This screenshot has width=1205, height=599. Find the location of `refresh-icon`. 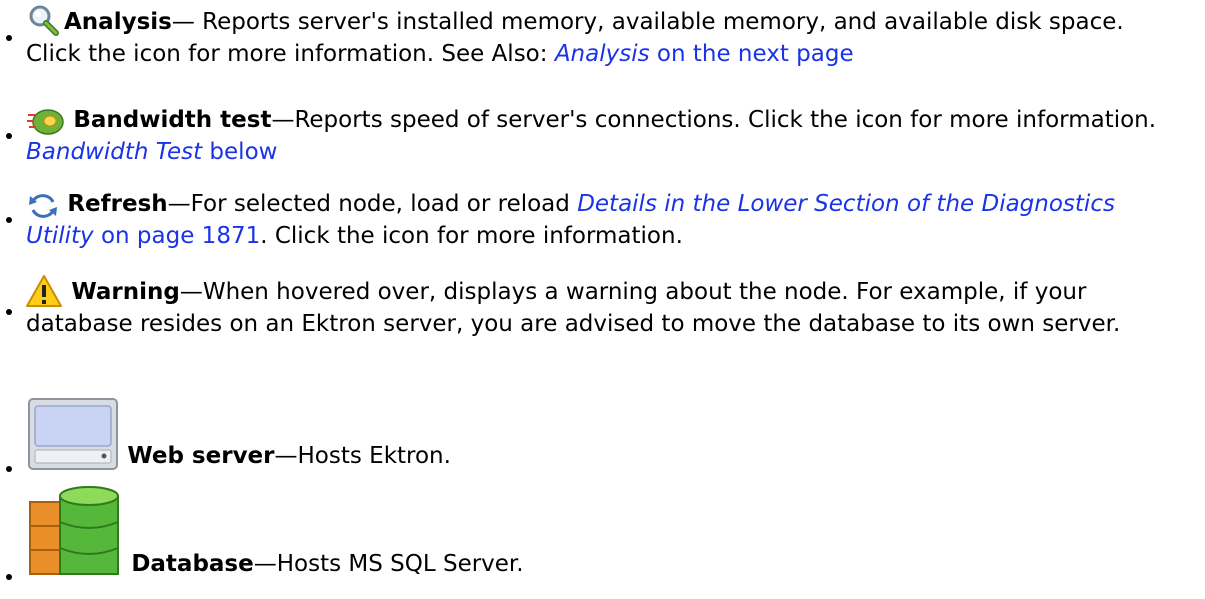

refresh-icon is located at coordinates (43, 206).